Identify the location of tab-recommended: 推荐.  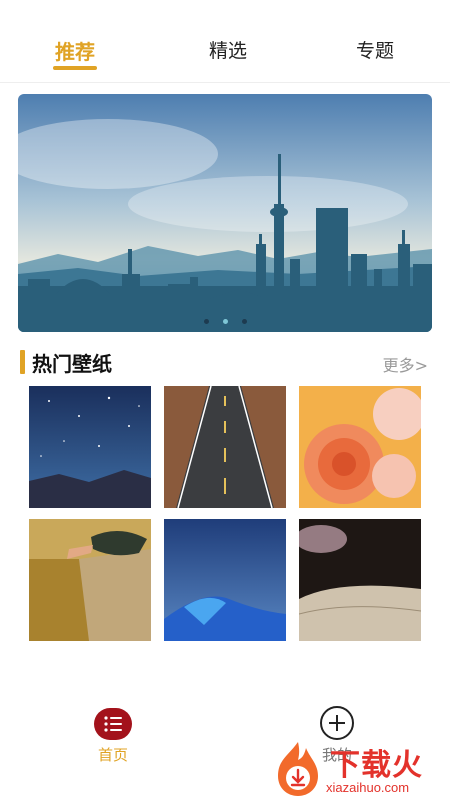
(75, 50).